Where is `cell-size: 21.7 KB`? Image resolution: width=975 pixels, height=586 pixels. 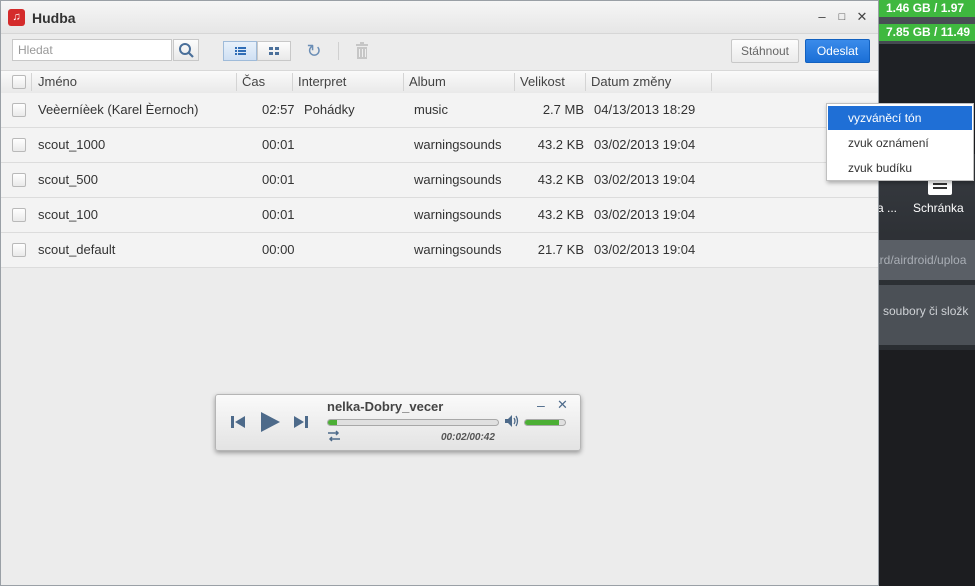
cell-size: 21.7 KB is located at coordinates (560, 249).